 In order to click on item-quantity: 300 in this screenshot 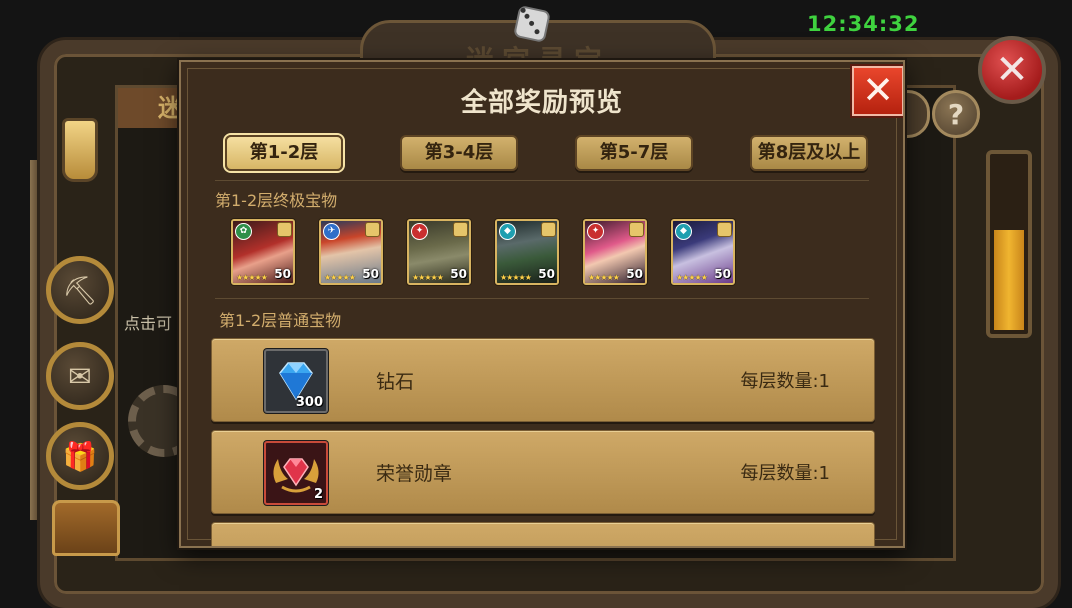, I will do `click(309, 402)`.